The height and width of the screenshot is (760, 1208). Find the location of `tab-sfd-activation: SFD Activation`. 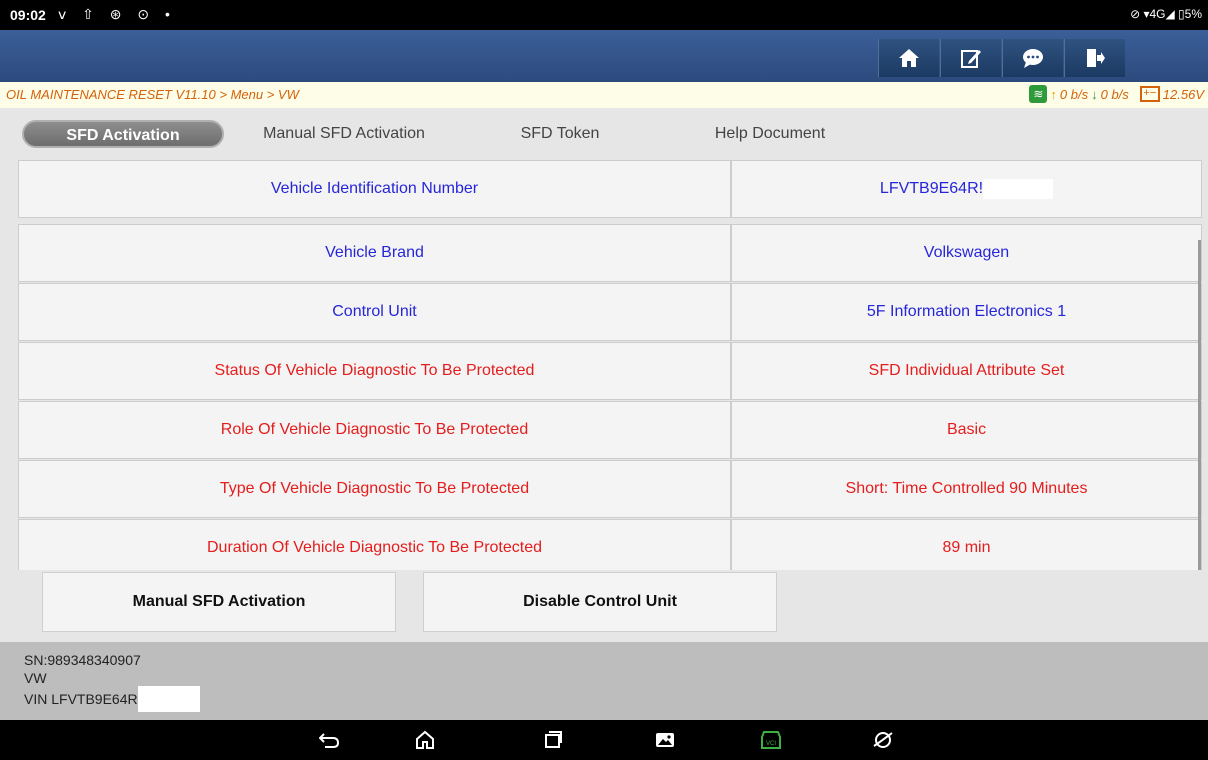

tab-sfd-activation: SFD Activation is located at coordinates (123, 134).